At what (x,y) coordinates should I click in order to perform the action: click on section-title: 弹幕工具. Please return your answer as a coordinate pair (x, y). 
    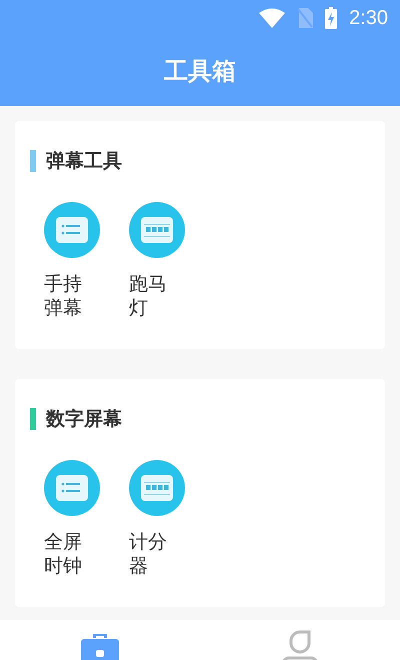
    Looking at the image, I should click on (84, 161).